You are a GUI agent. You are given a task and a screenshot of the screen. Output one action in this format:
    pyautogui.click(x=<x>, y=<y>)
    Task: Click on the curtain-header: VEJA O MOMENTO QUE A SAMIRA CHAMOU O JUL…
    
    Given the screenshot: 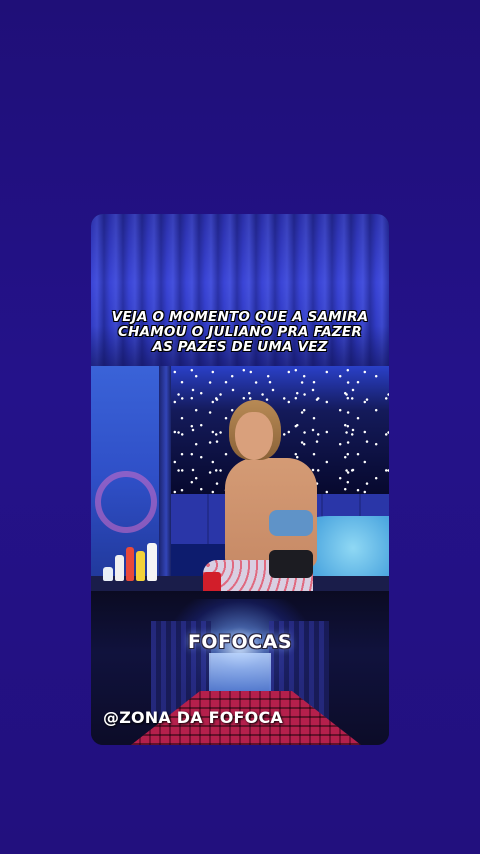 What is the action you would take?
    pyautogui.click(x=240, y=290)
    